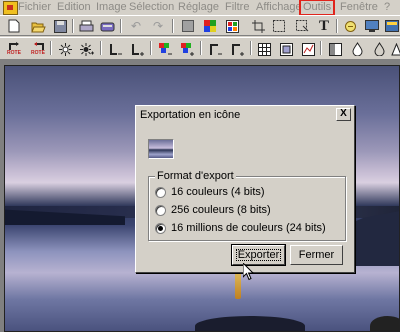  Describe the element at coordinates (136, 26) in the screenshot. I see `undo-icon: ↶` at that location.